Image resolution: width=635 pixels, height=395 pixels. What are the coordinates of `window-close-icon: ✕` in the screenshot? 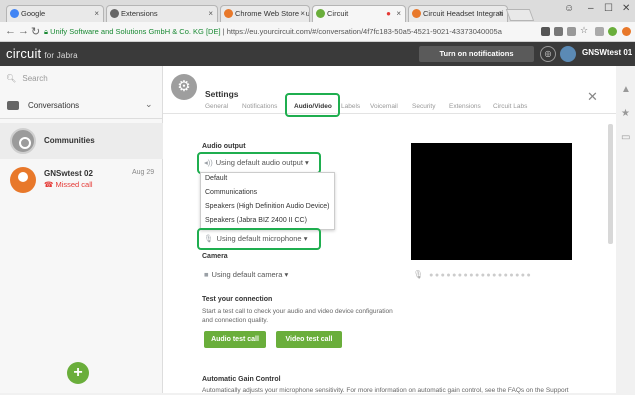 It's located at (626, 8).